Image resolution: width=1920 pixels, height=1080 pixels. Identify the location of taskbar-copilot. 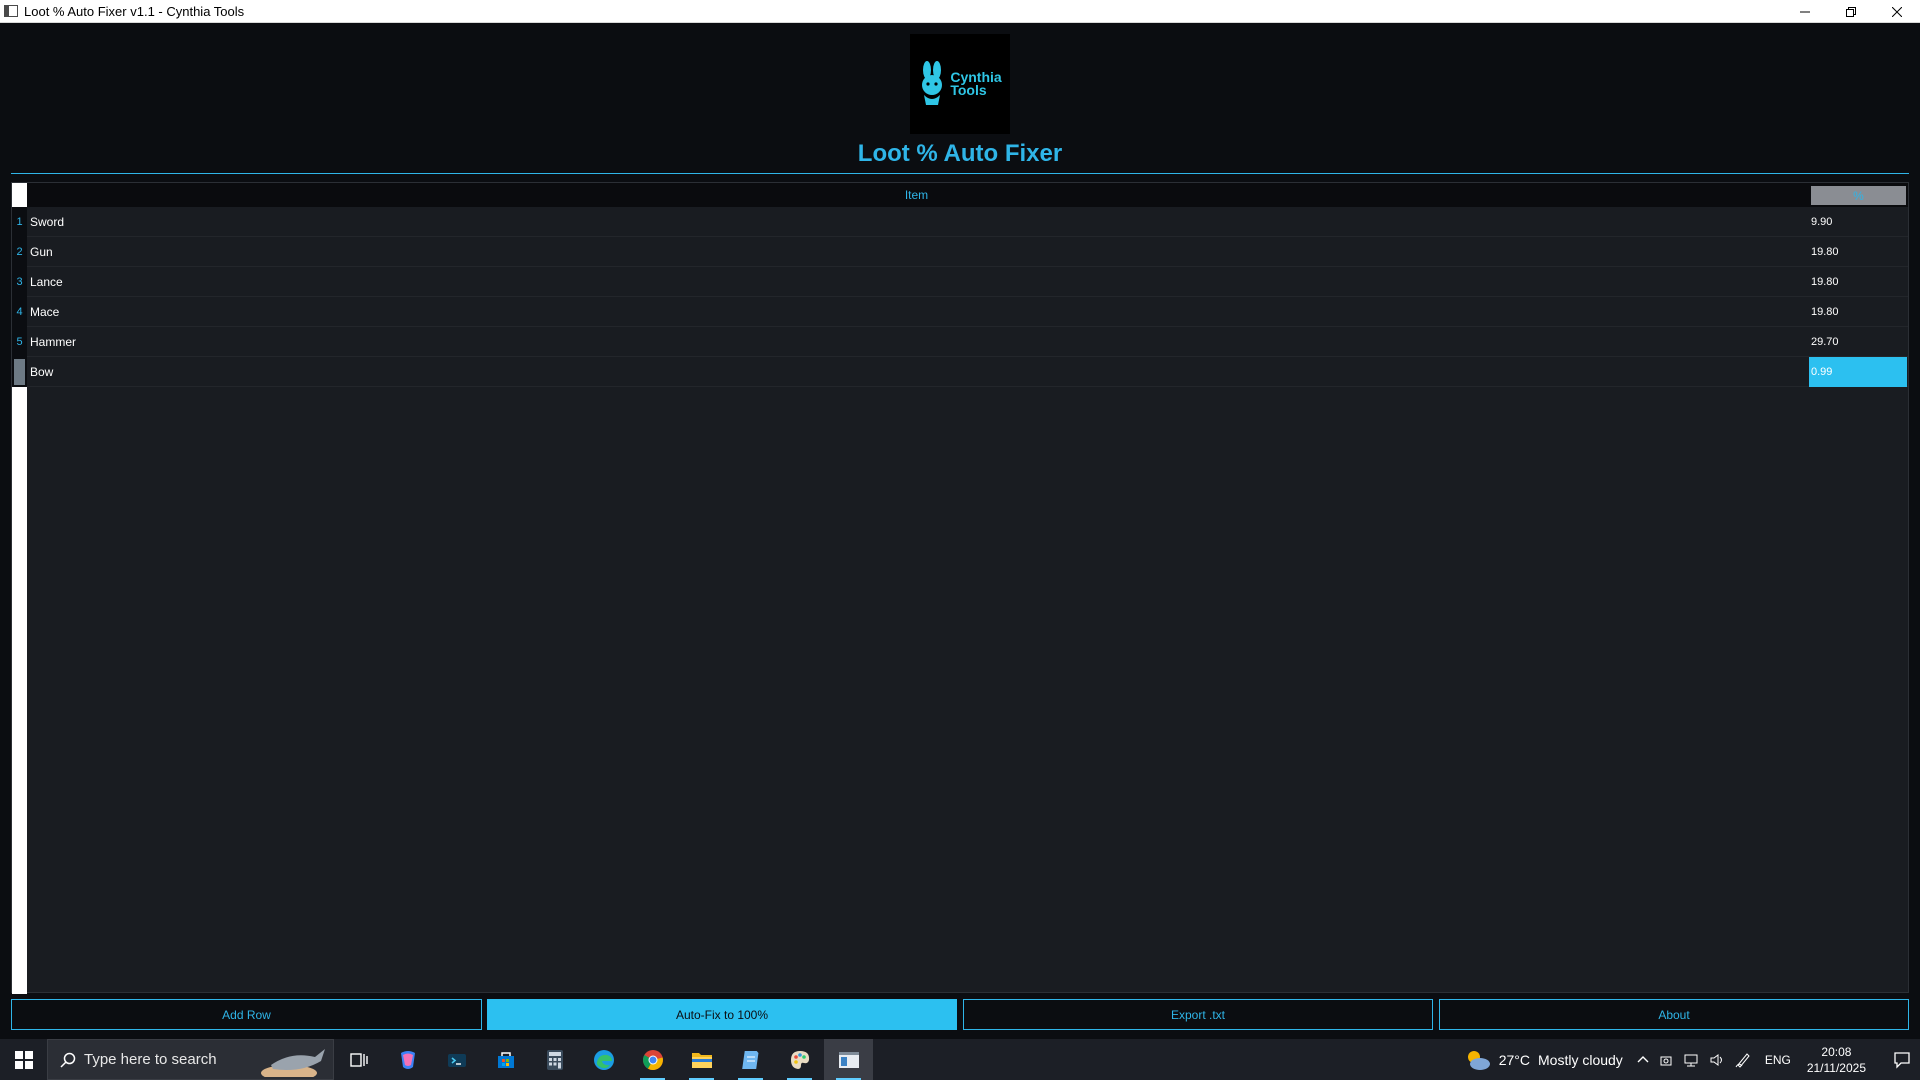
(407, 1059).